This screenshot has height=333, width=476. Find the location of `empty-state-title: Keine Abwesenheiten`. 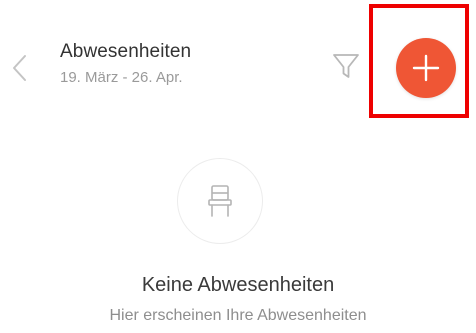

empty-state-title: Keine Abwesenheiten is located at coordinates (238, 285).